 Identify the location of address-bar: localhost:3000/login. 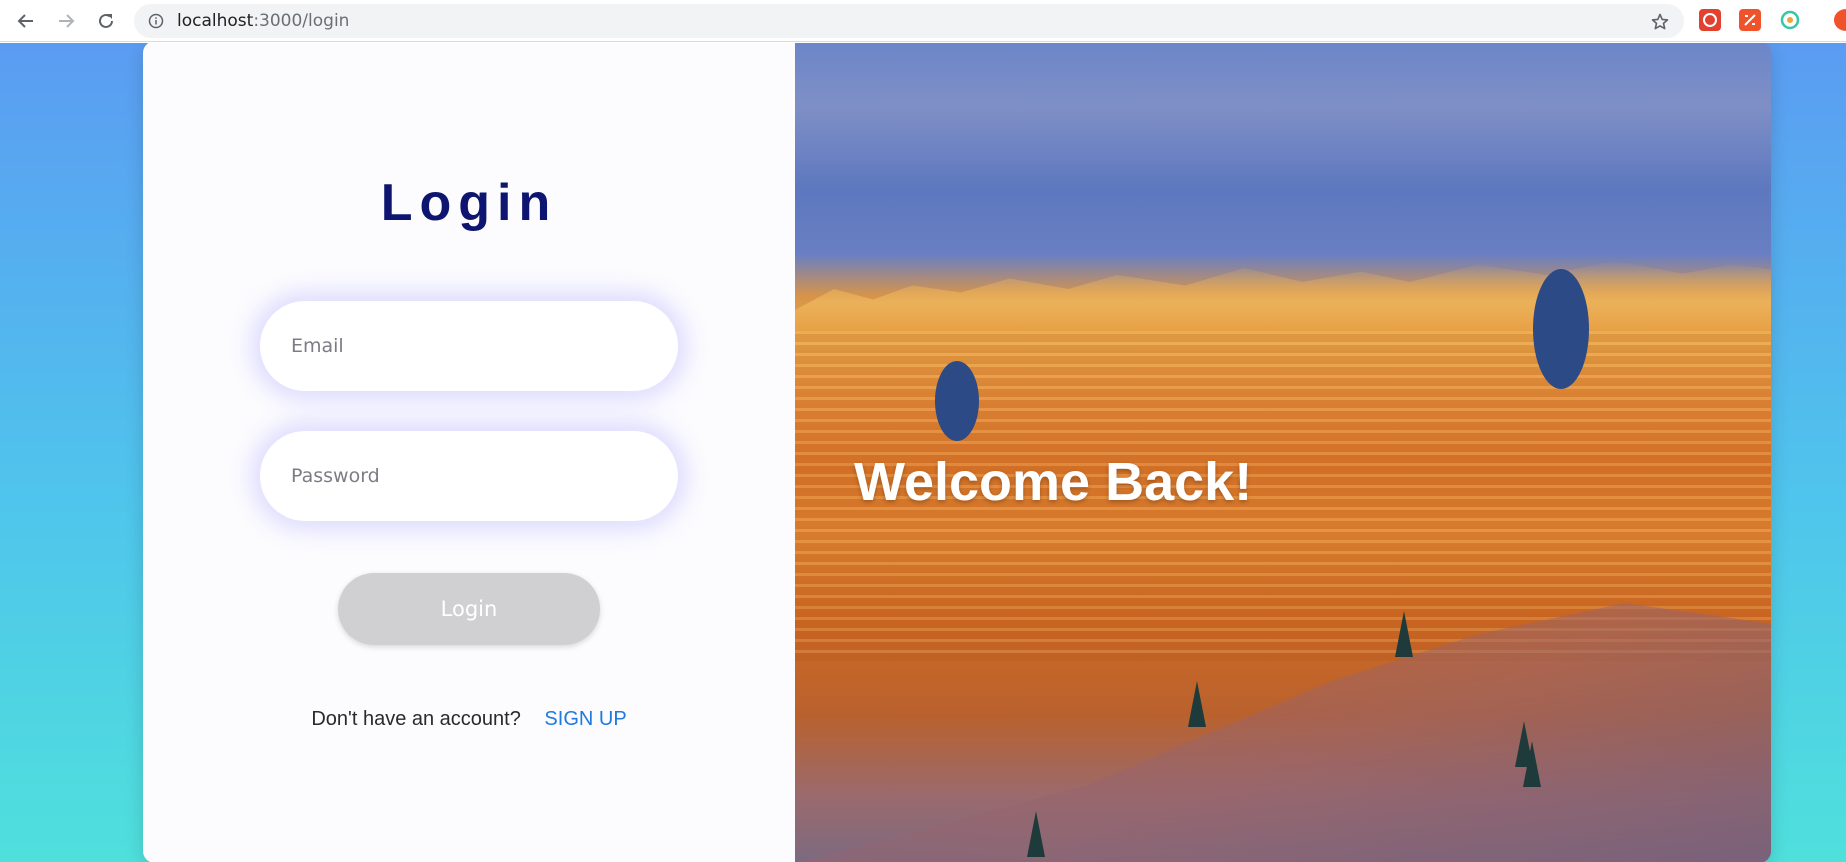
(909, 21).